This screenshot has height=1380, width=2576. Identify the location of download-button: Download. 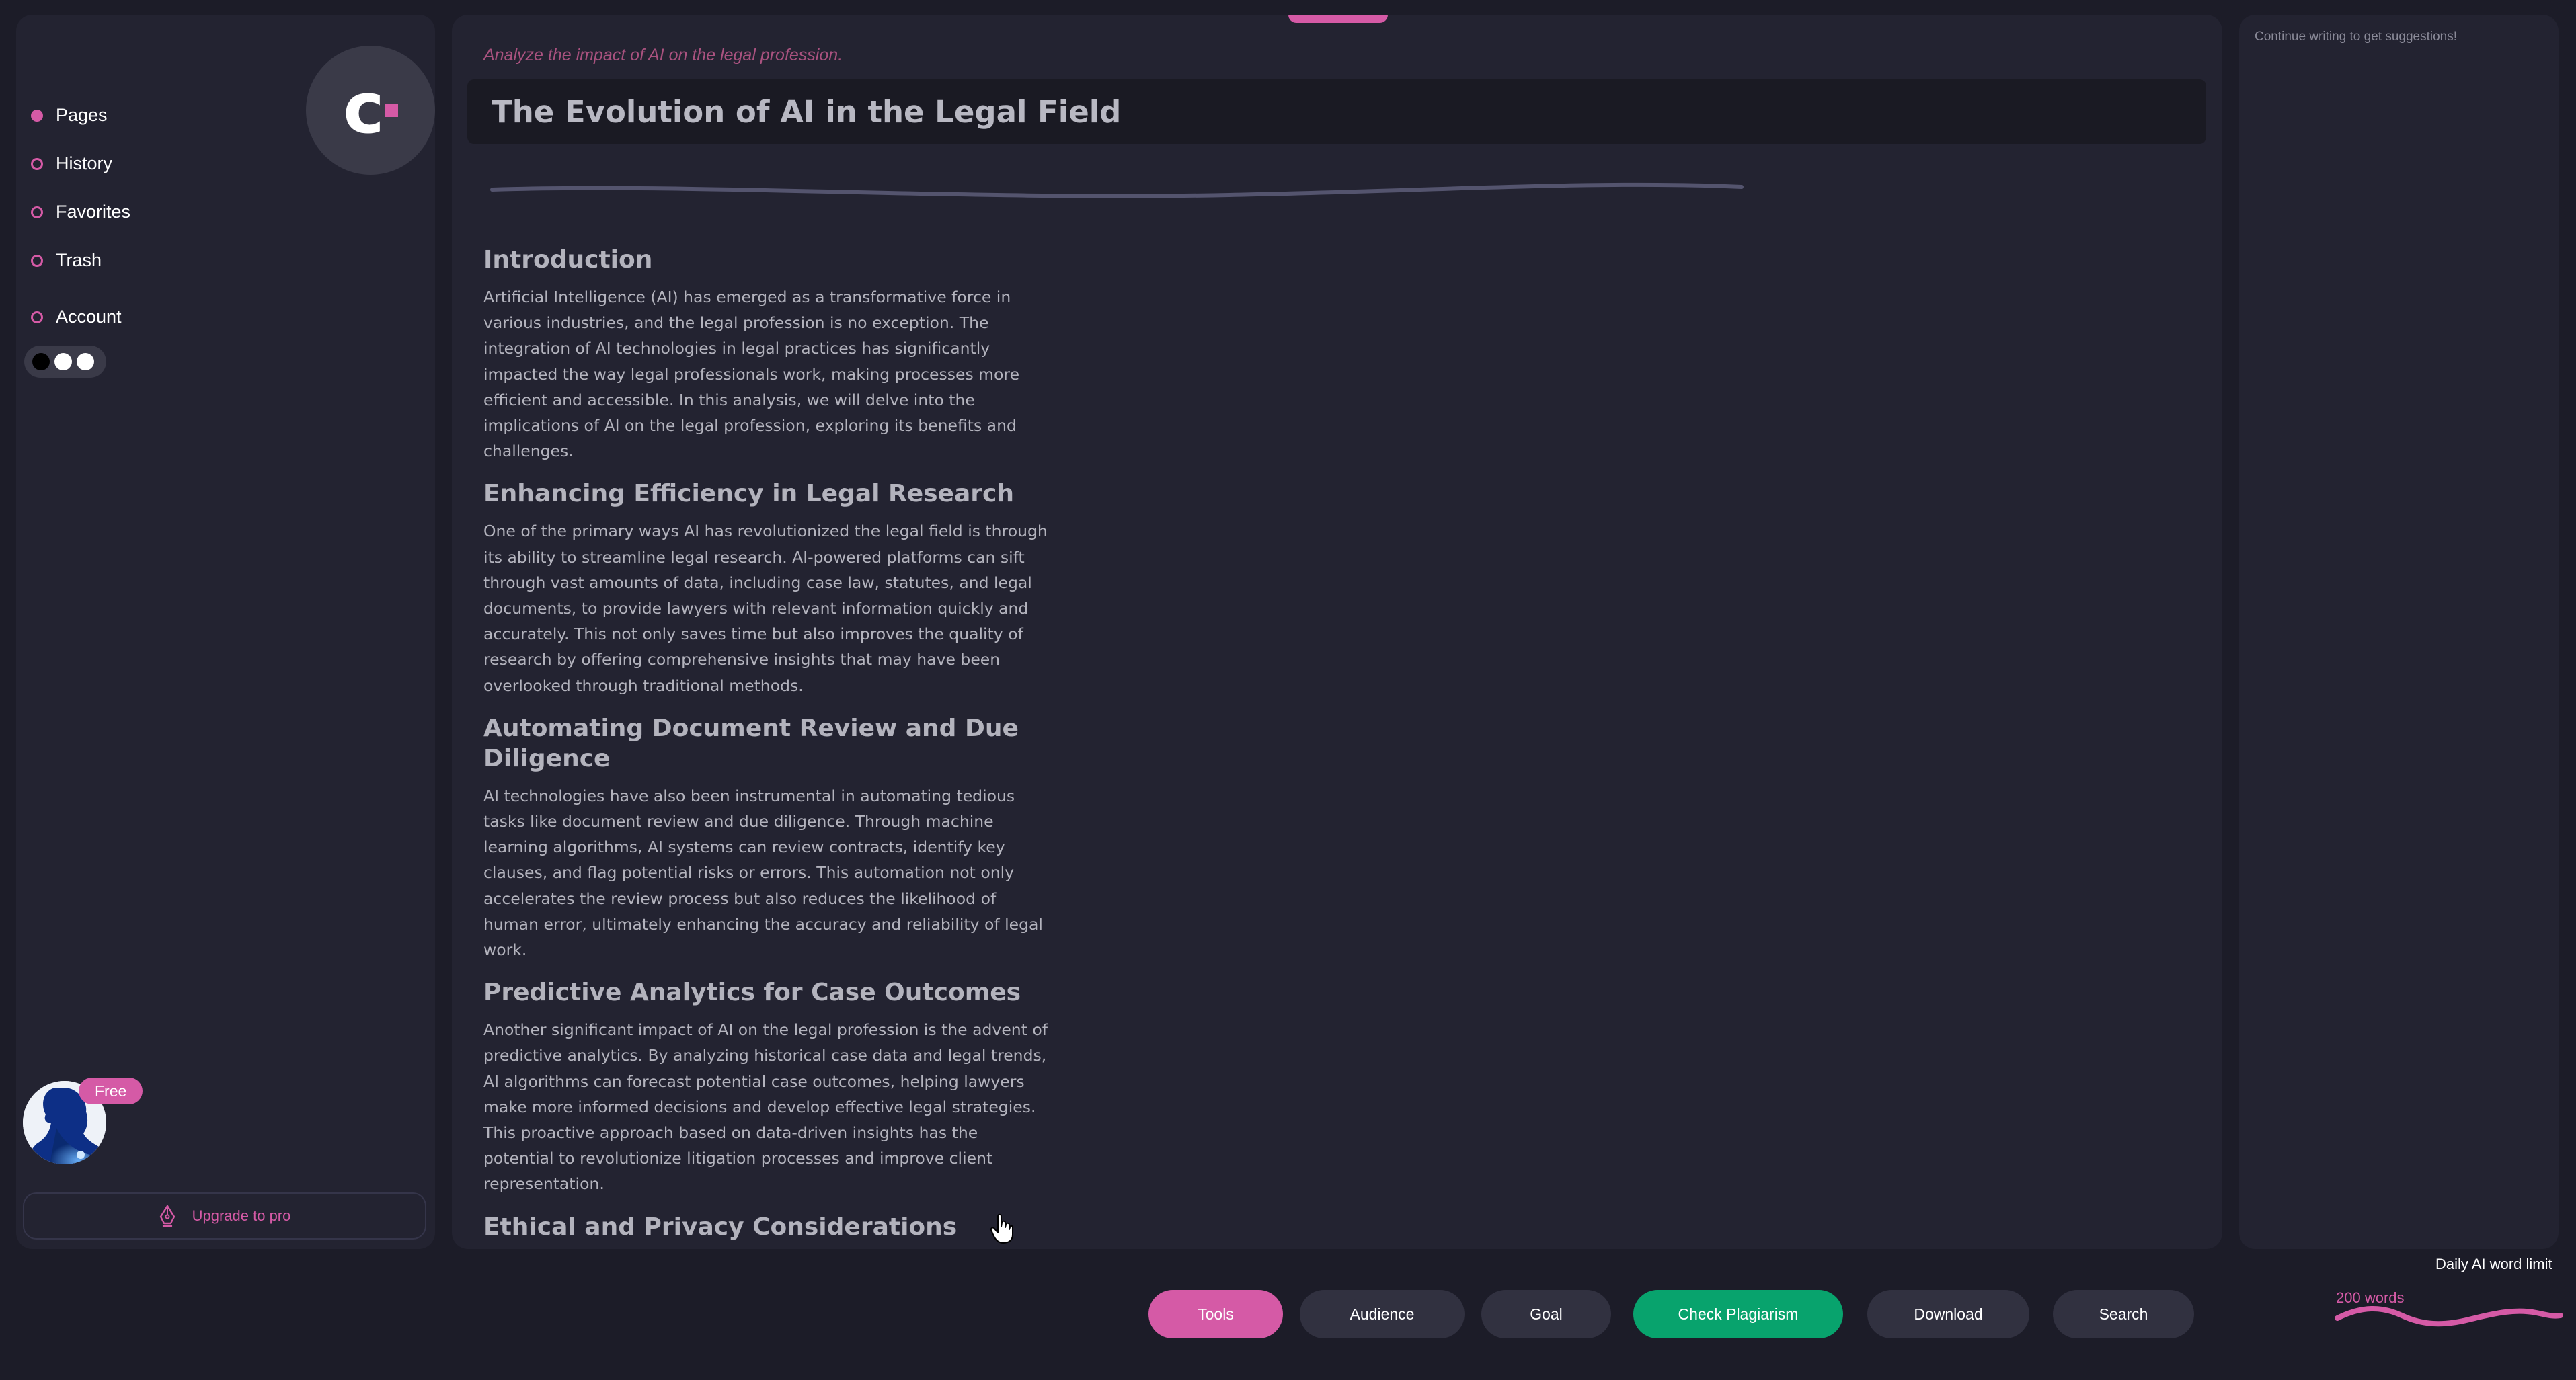
(1948, 1314).